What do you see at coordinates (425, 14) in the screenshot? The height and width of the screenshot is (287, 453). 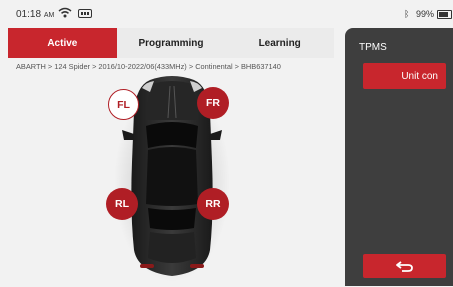 I see `battery-level: 99%` at bounding box center [425, 14].